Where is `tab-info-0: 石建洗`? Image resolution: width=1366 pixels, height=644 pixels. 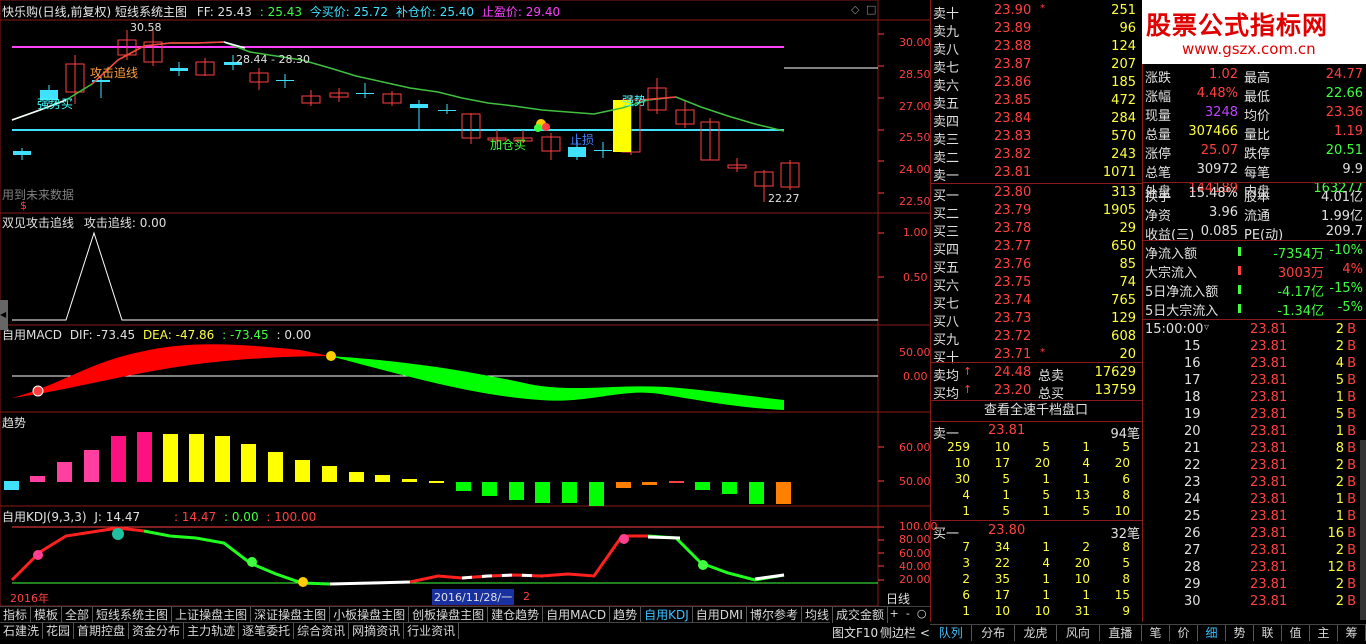 tab-info-0: 石建洗 is located at coordinates (22, 631).